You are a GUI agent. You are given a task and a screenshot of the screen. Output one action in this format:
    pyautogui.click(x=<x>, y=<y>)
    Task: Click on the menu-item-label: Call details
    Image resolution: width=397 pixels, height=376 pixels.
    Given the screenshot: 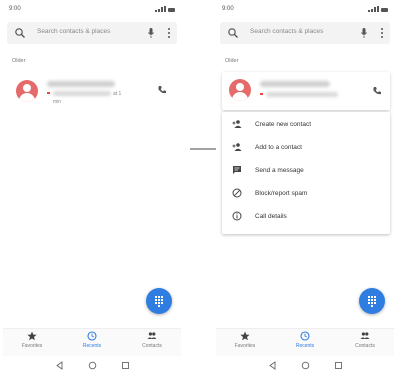 What is the action you would take?
    pyautogui.click(x=271, y=216)
    